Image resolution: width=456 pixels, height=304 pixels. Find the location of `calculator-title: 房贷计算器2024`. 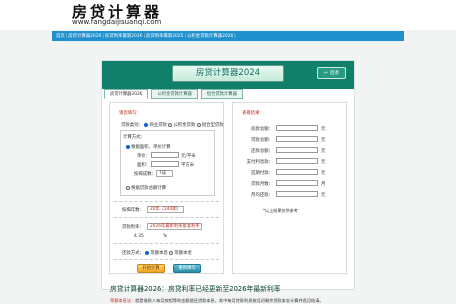

calculator-title: 房贷计算器2024 is located at coordinates (228, 73).